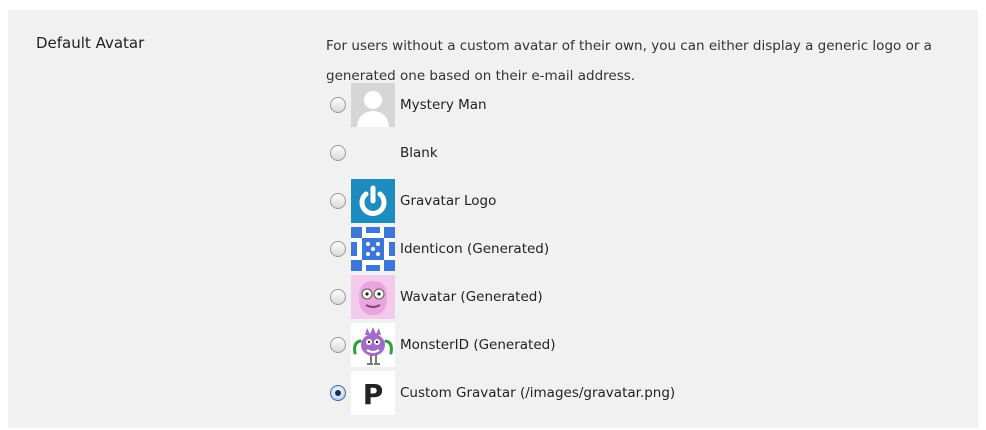  I want to click on radio-mystery-man, so click(338, 104).